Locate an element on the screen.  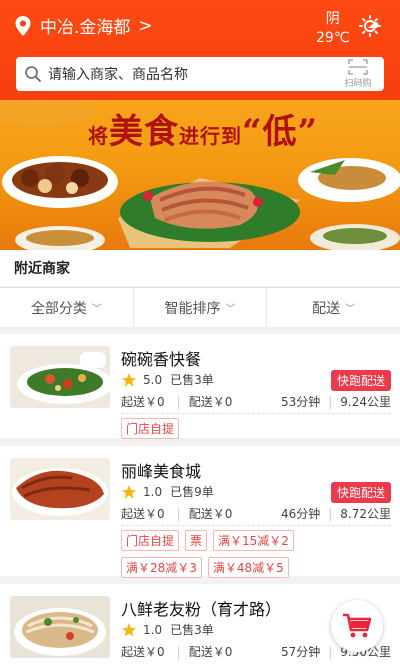
tag: 满￥48减￥5 is located at coordinates (248, 567).